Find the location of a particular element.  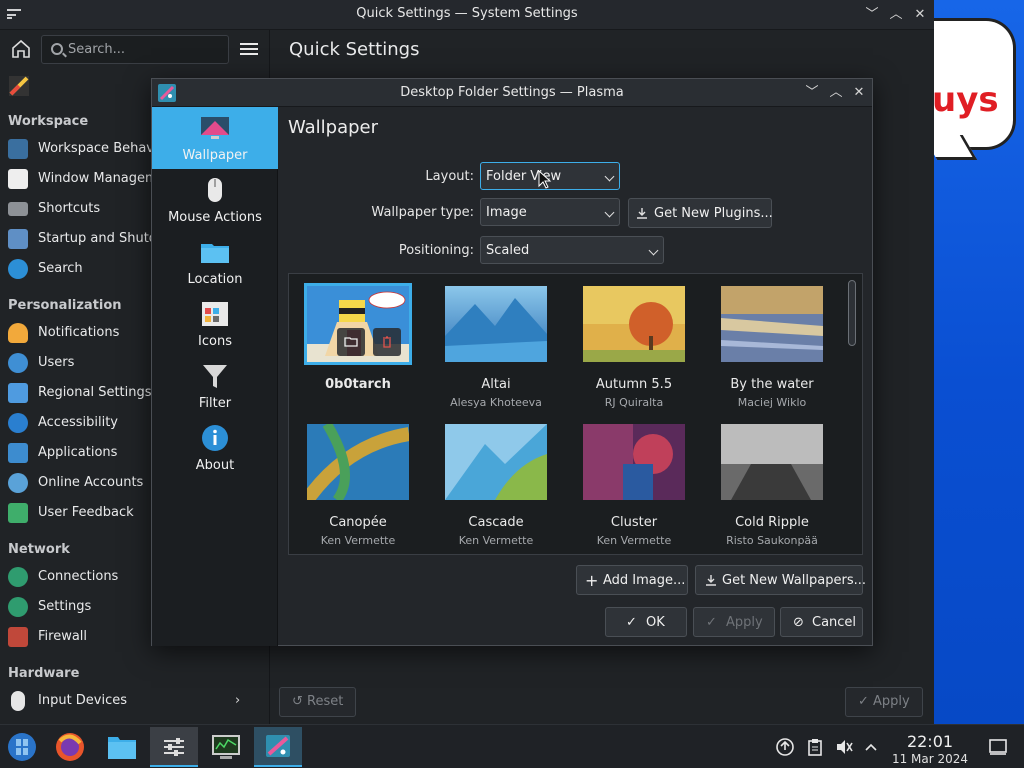

plus-icon: + is located at coordinates (592, 580).